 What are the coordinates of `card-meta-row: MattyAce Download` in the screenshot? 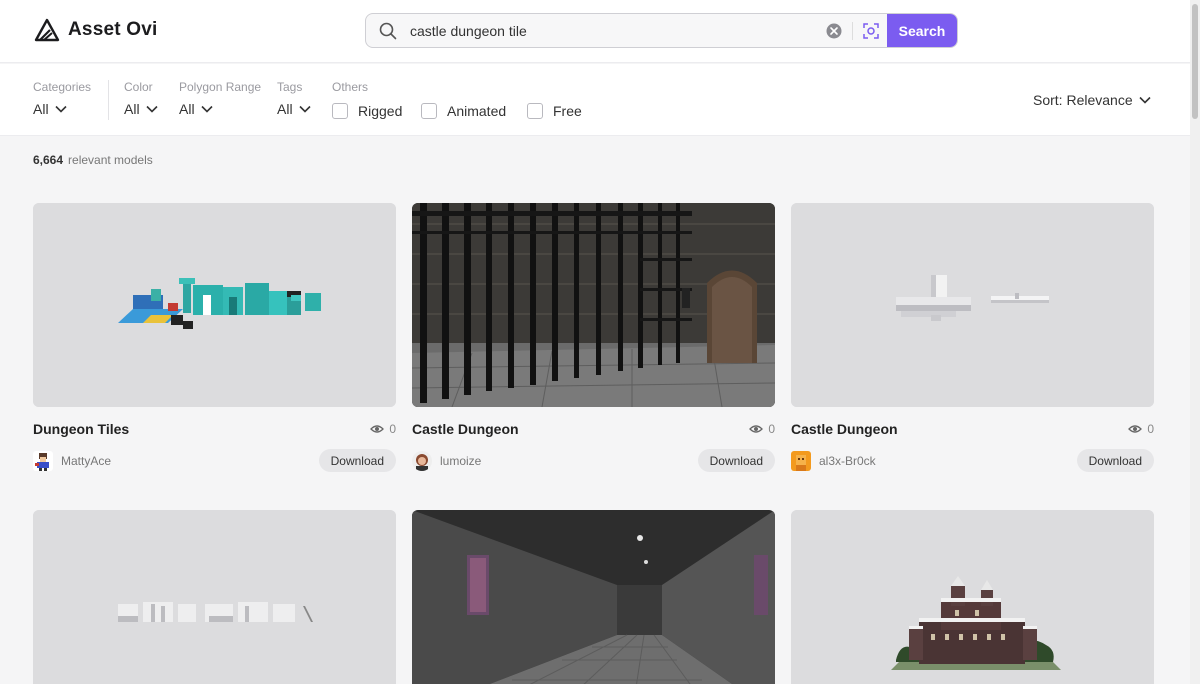 It's located at (214, 460).